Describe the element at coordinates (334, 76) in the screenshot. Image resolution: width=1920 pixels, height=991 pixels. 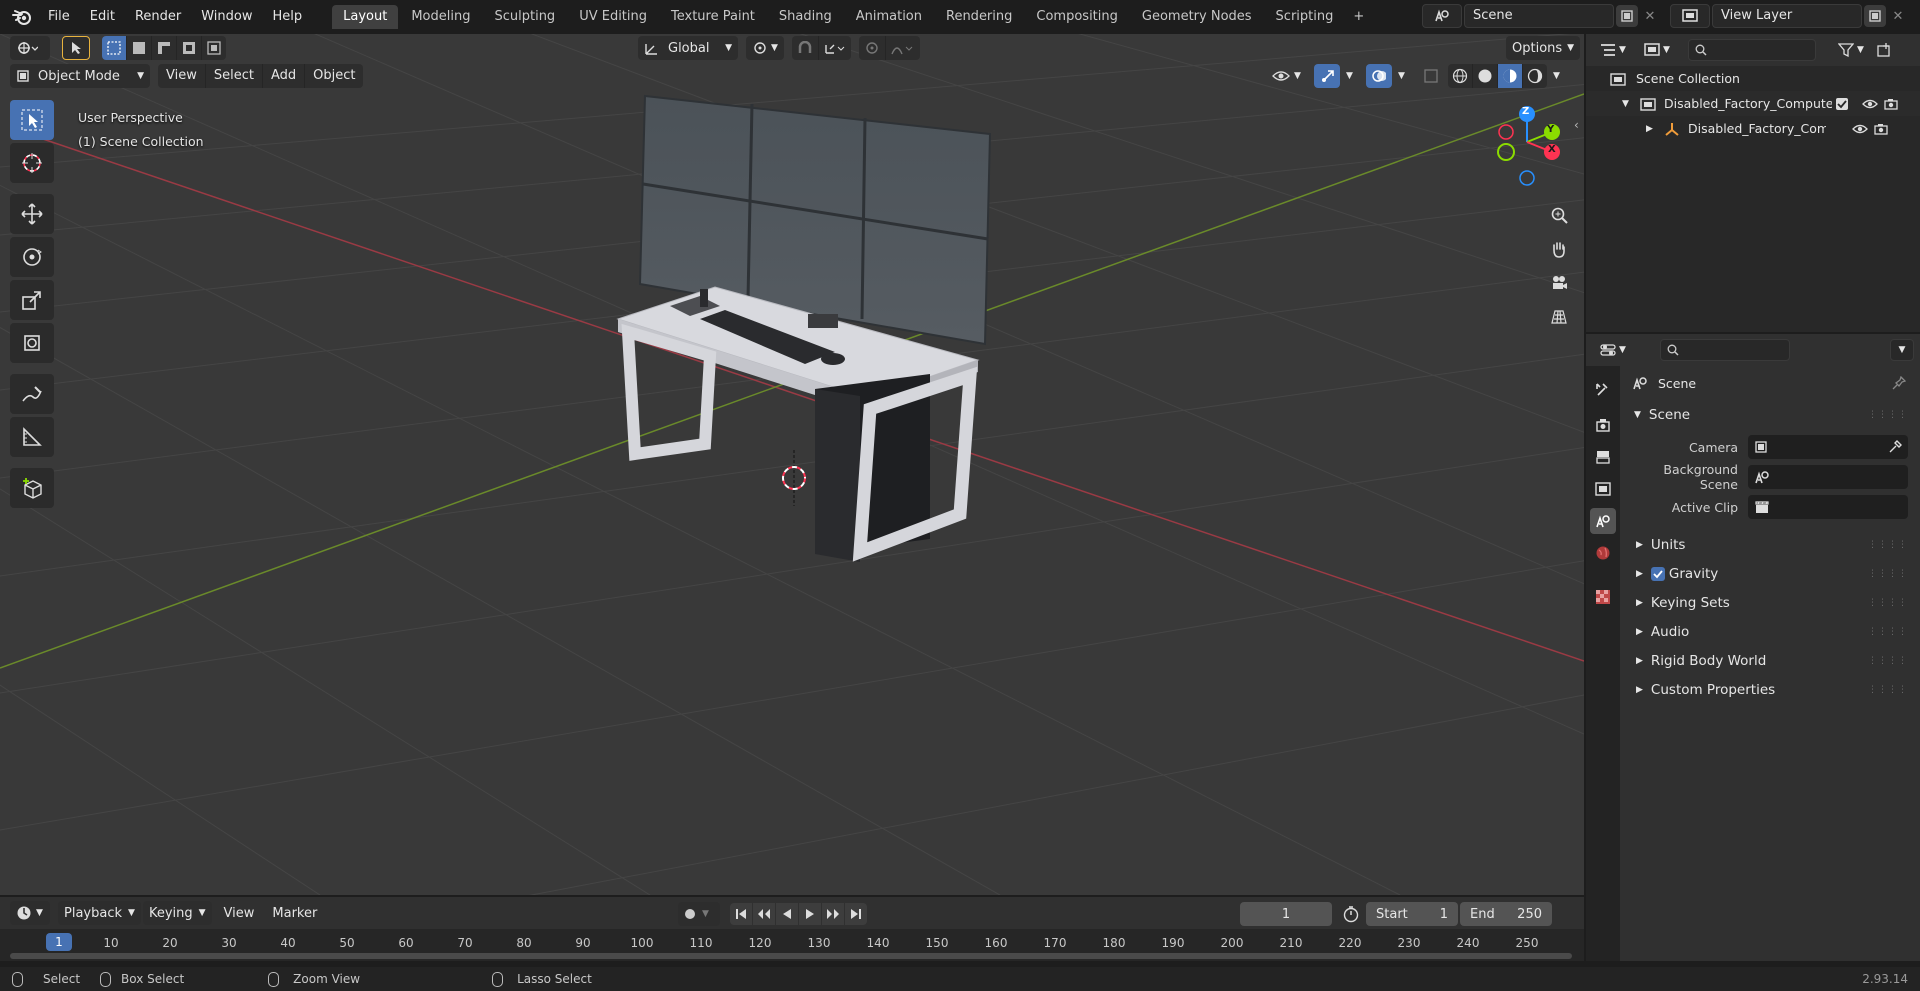
I see `menu-object: Object` at that location.